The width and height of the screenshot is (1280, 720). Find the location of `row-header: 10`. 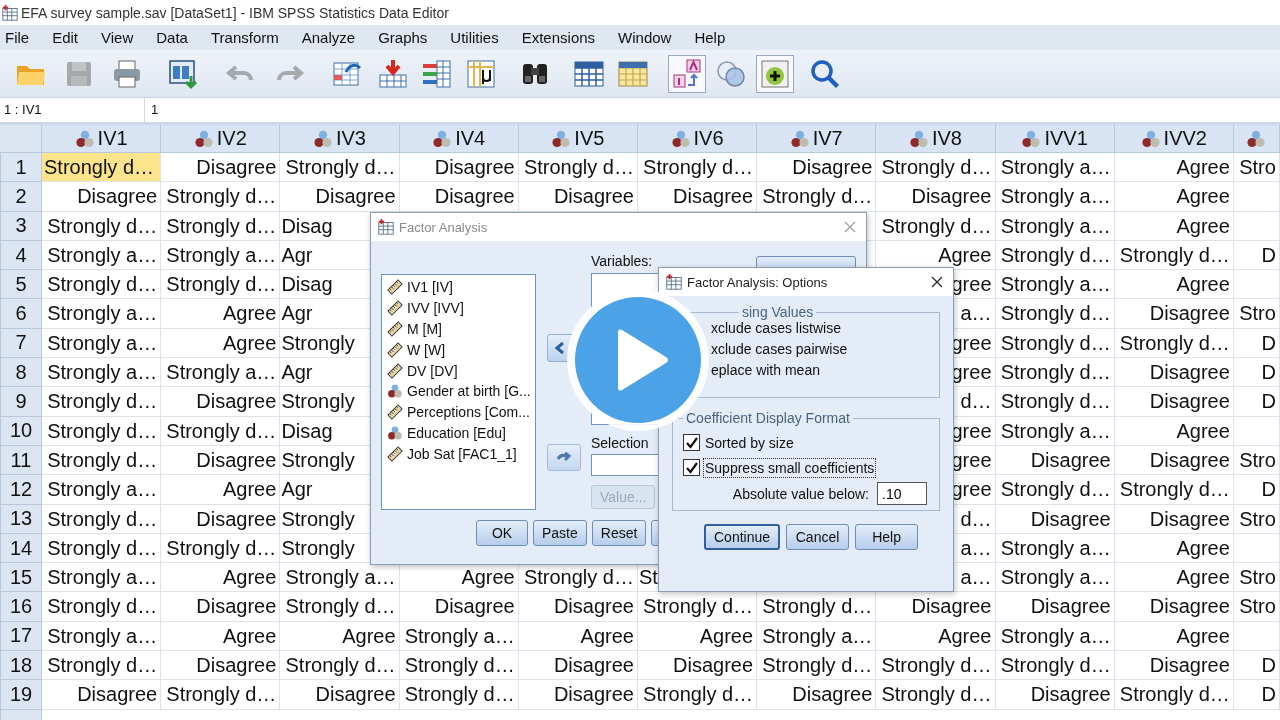

row-header: 10 is located at coordinates (21, 431).